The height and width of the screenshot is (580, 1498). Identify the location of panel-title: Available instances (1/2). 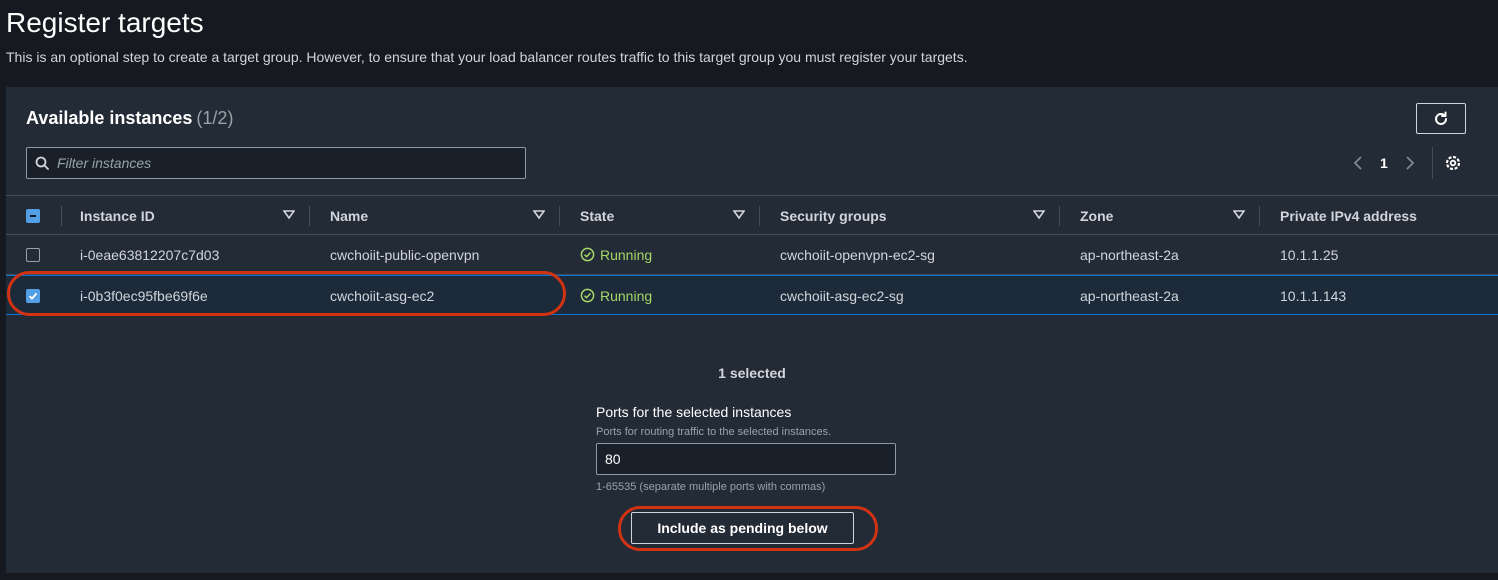
(129, 118).